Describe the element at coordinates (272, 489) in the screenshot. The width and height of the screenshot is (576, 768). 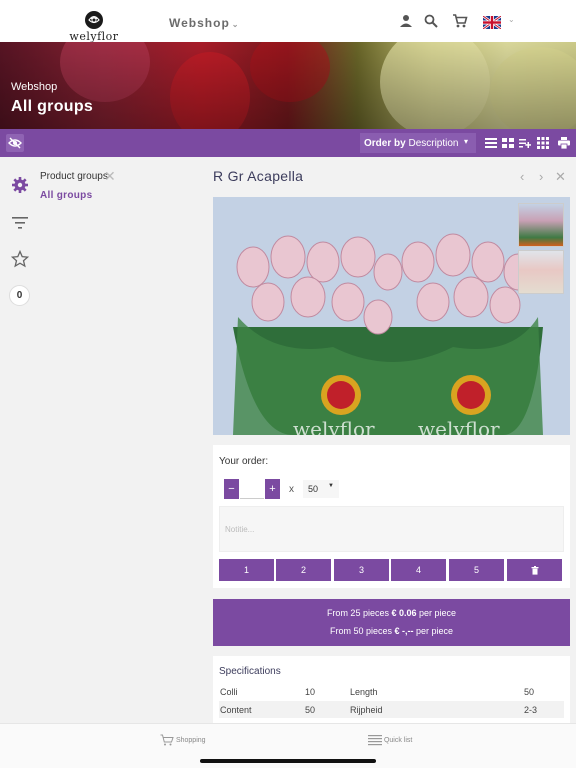
I see `increase-quantity-button: +` at that location.